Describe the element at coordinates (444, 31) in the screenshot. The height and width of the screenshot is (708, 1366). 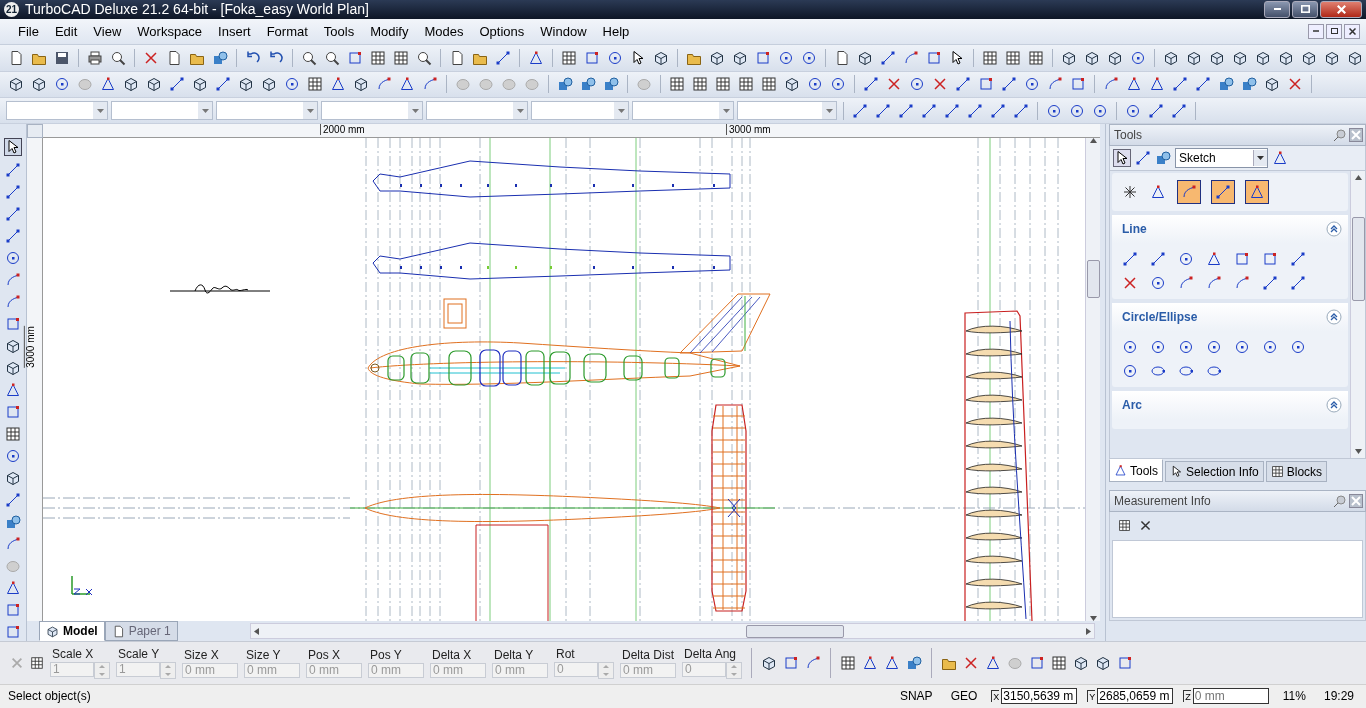
I see `menu-item: Modes` at that location.